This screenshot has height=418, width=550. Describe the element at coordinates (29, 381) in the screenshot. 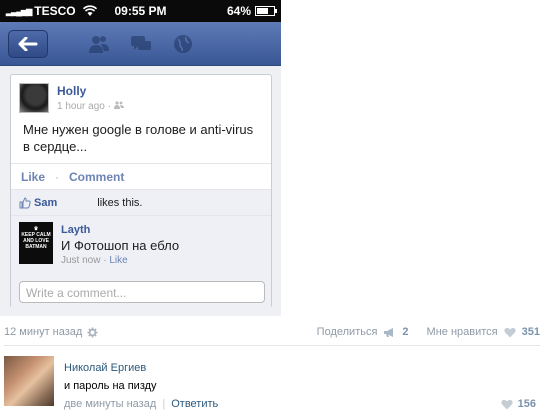

I see `vk-commenter-avatar` at that location.